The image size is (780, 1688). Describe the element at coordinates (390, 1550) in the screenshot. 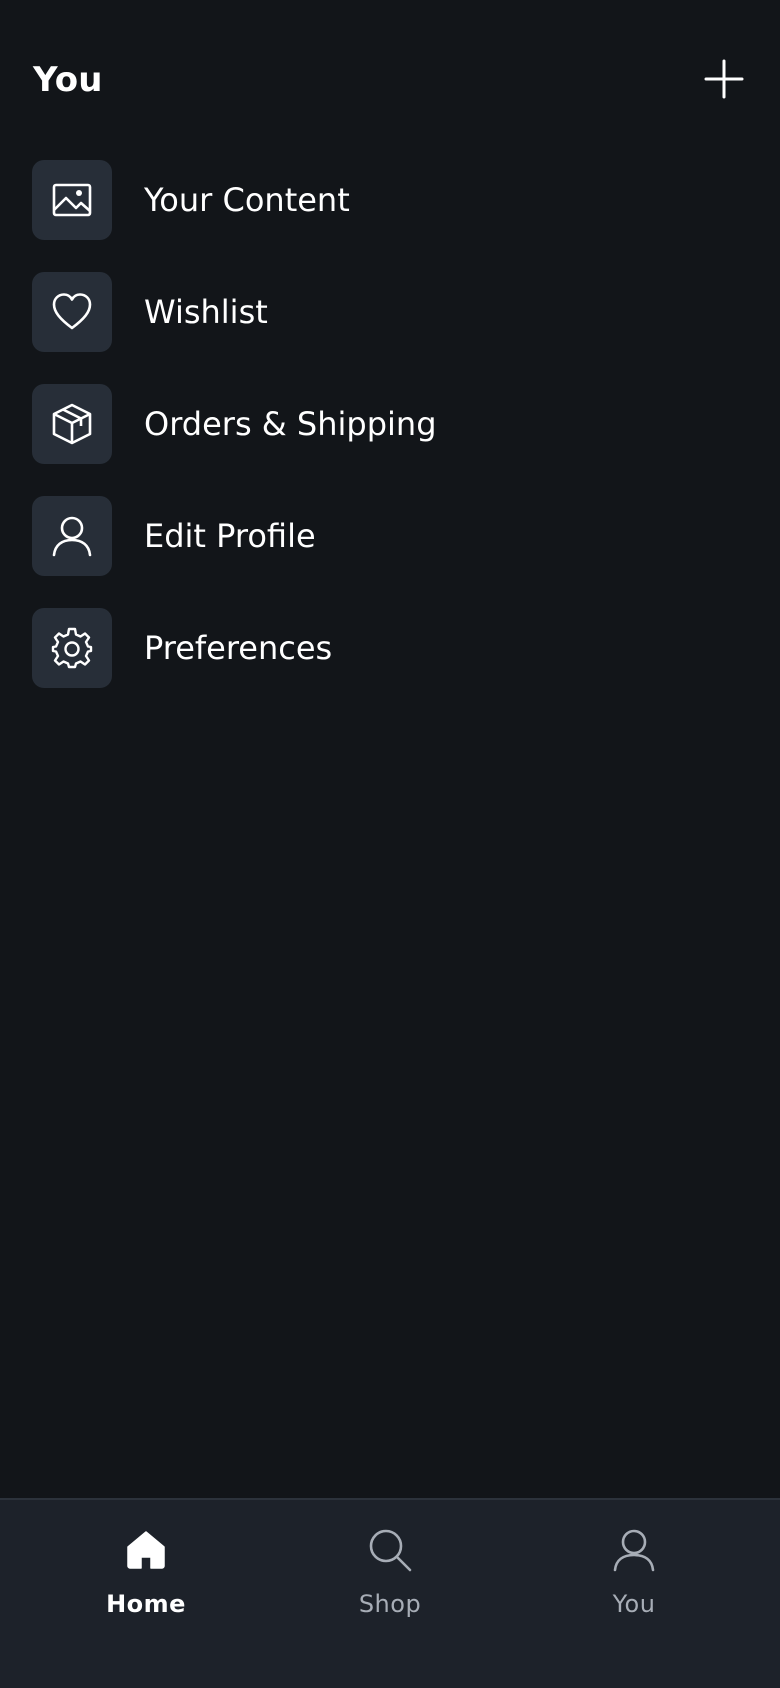

I see `search-icon` at that location.